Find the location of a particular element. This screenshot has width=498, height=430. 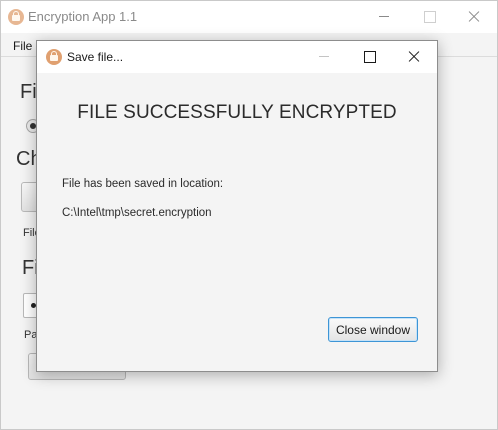

close-window-button: Close window is located at coordinates (373, 329).